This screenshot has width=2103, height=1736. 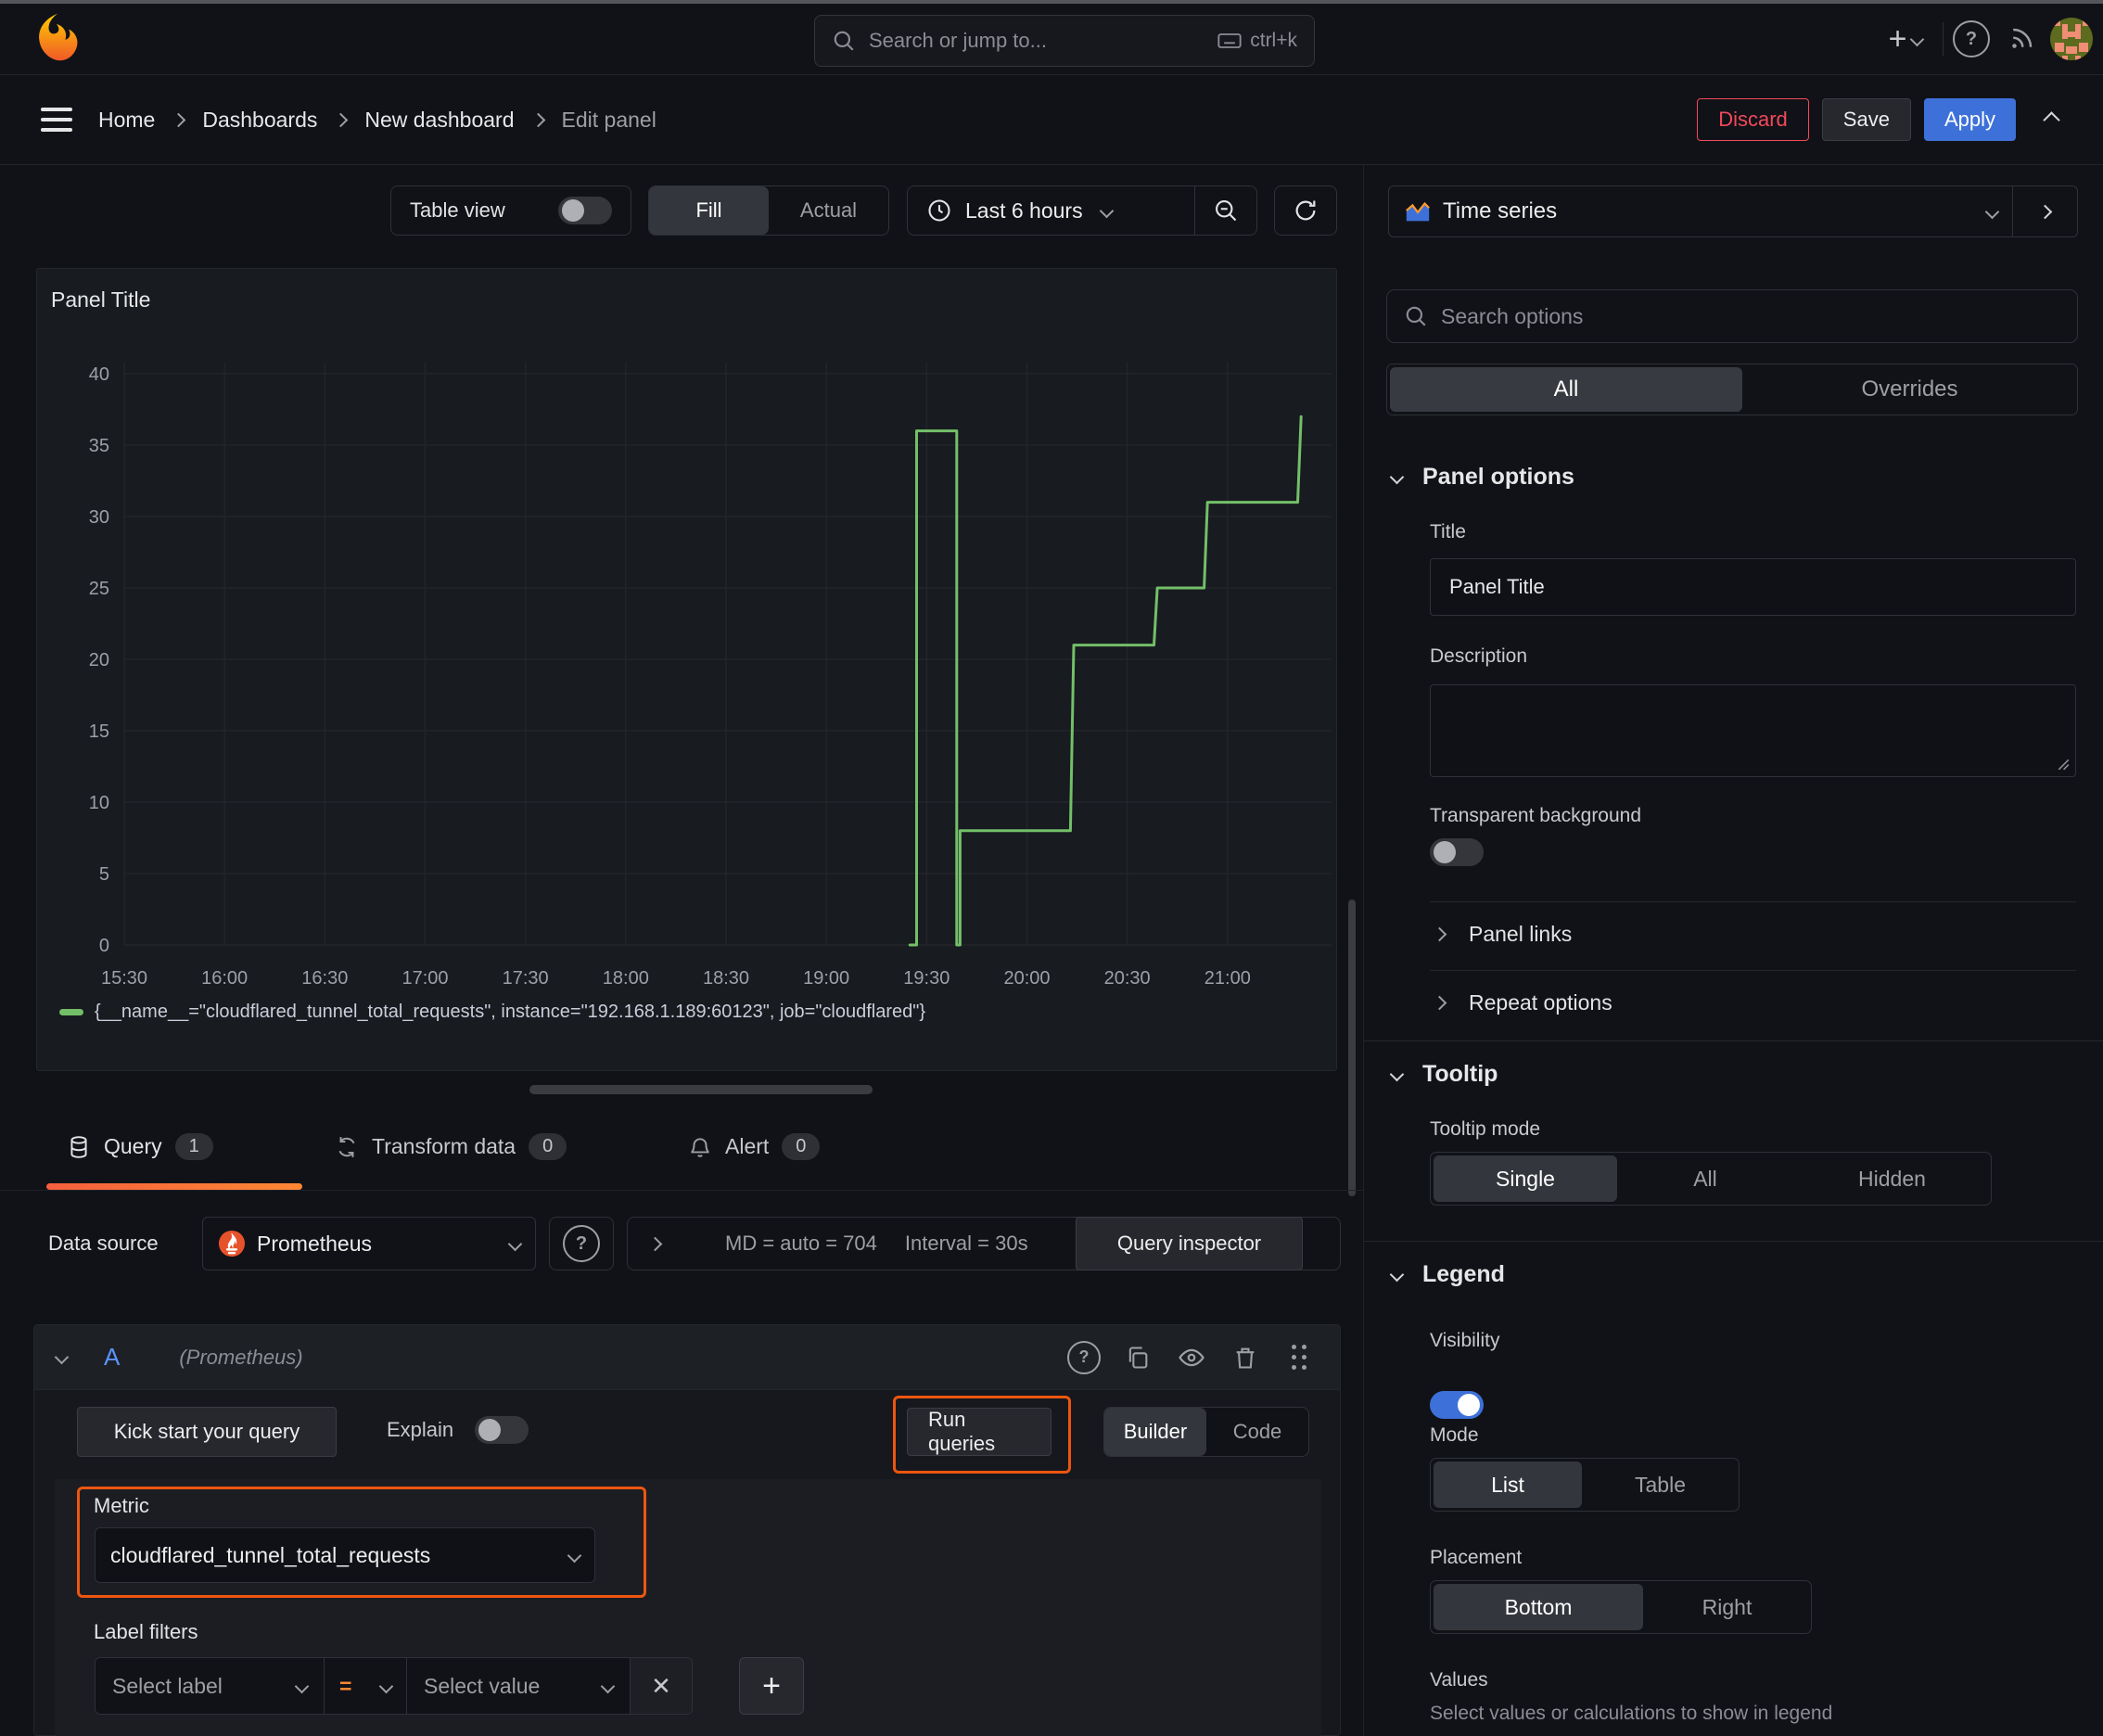 I want to click on tooltip-title: Tooltip, so click(x=1460, y=1074).